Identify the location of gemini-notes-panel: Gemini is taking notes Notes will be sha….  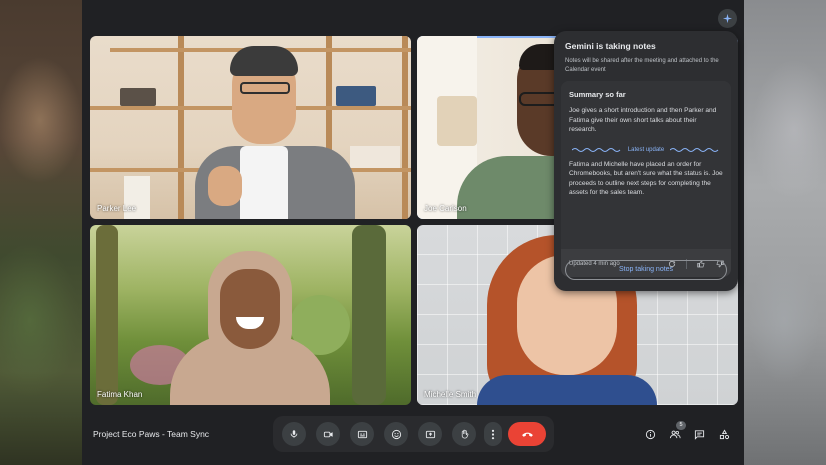
(646, 161).